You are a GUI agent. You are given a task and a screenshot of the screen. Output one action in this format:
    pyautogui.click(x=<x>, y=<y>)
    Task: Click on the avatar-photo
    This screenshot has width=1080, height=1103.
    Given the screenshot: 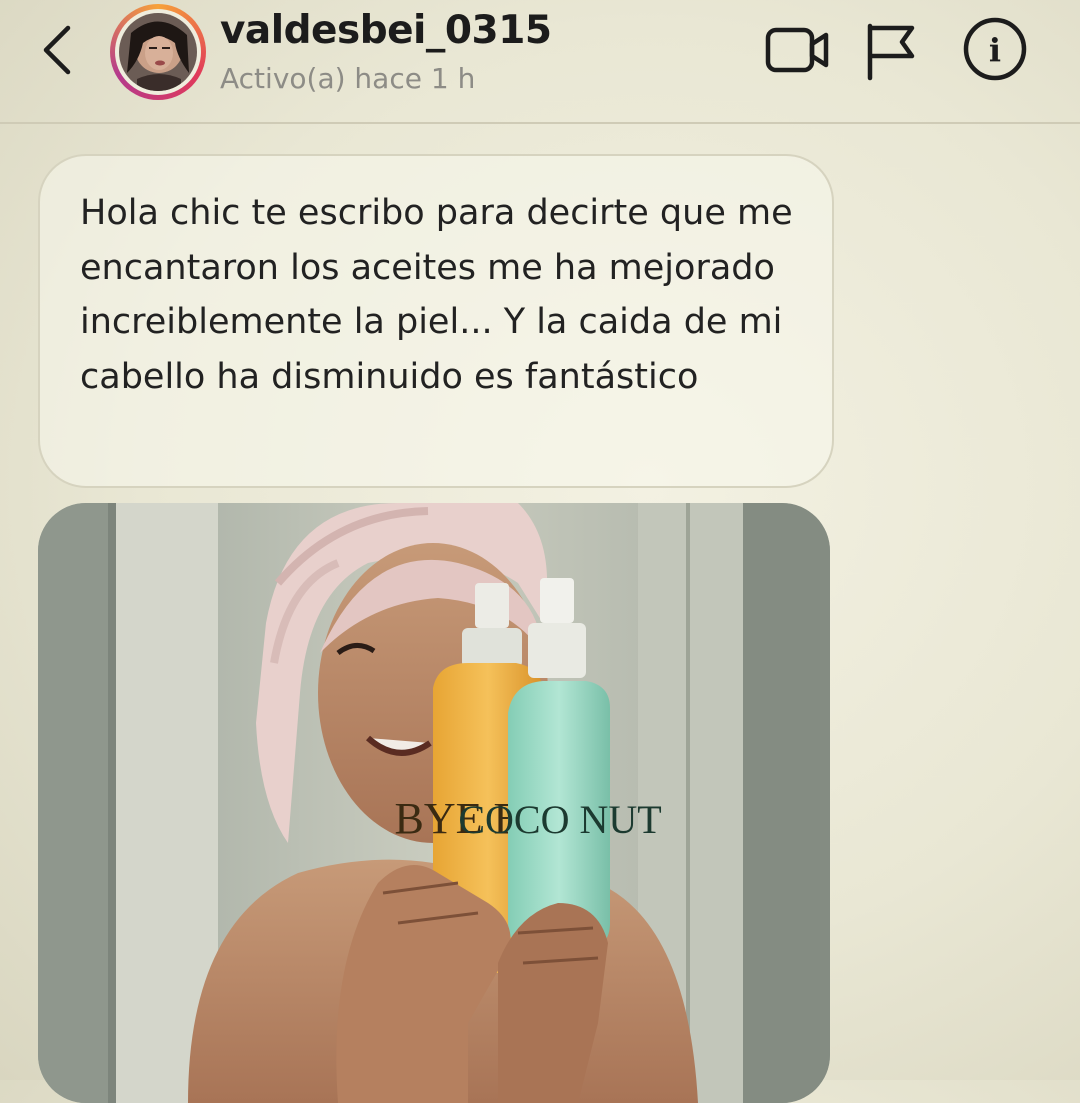 What is the action you would take?
    pyautogui.click(x=158, y=52)
    